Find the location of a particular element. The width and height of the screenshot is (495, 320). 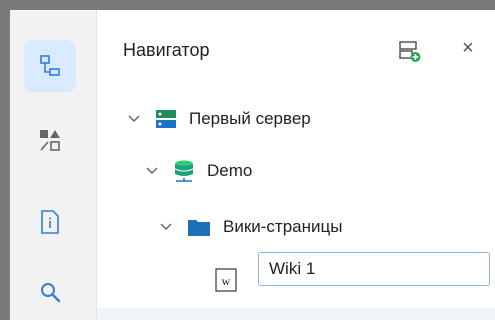

svg-text: w is located at coordinates (226, 281).